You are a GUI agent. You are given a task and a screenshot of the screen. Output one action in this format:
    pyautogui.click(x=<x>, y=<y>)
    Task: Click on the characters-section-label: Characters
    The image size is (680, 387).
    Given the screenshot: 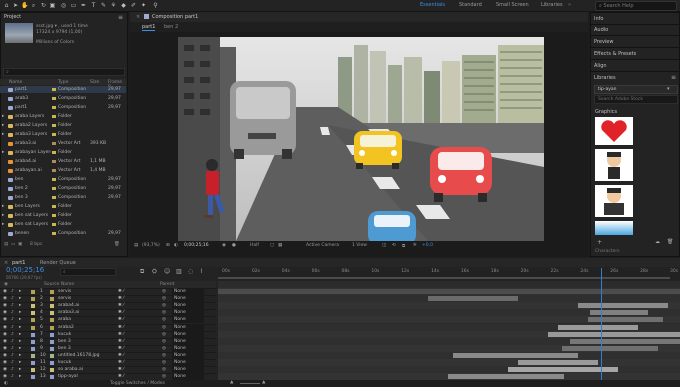 What is the action you would take?
    pyautogui.click(x=607, y=251)
    